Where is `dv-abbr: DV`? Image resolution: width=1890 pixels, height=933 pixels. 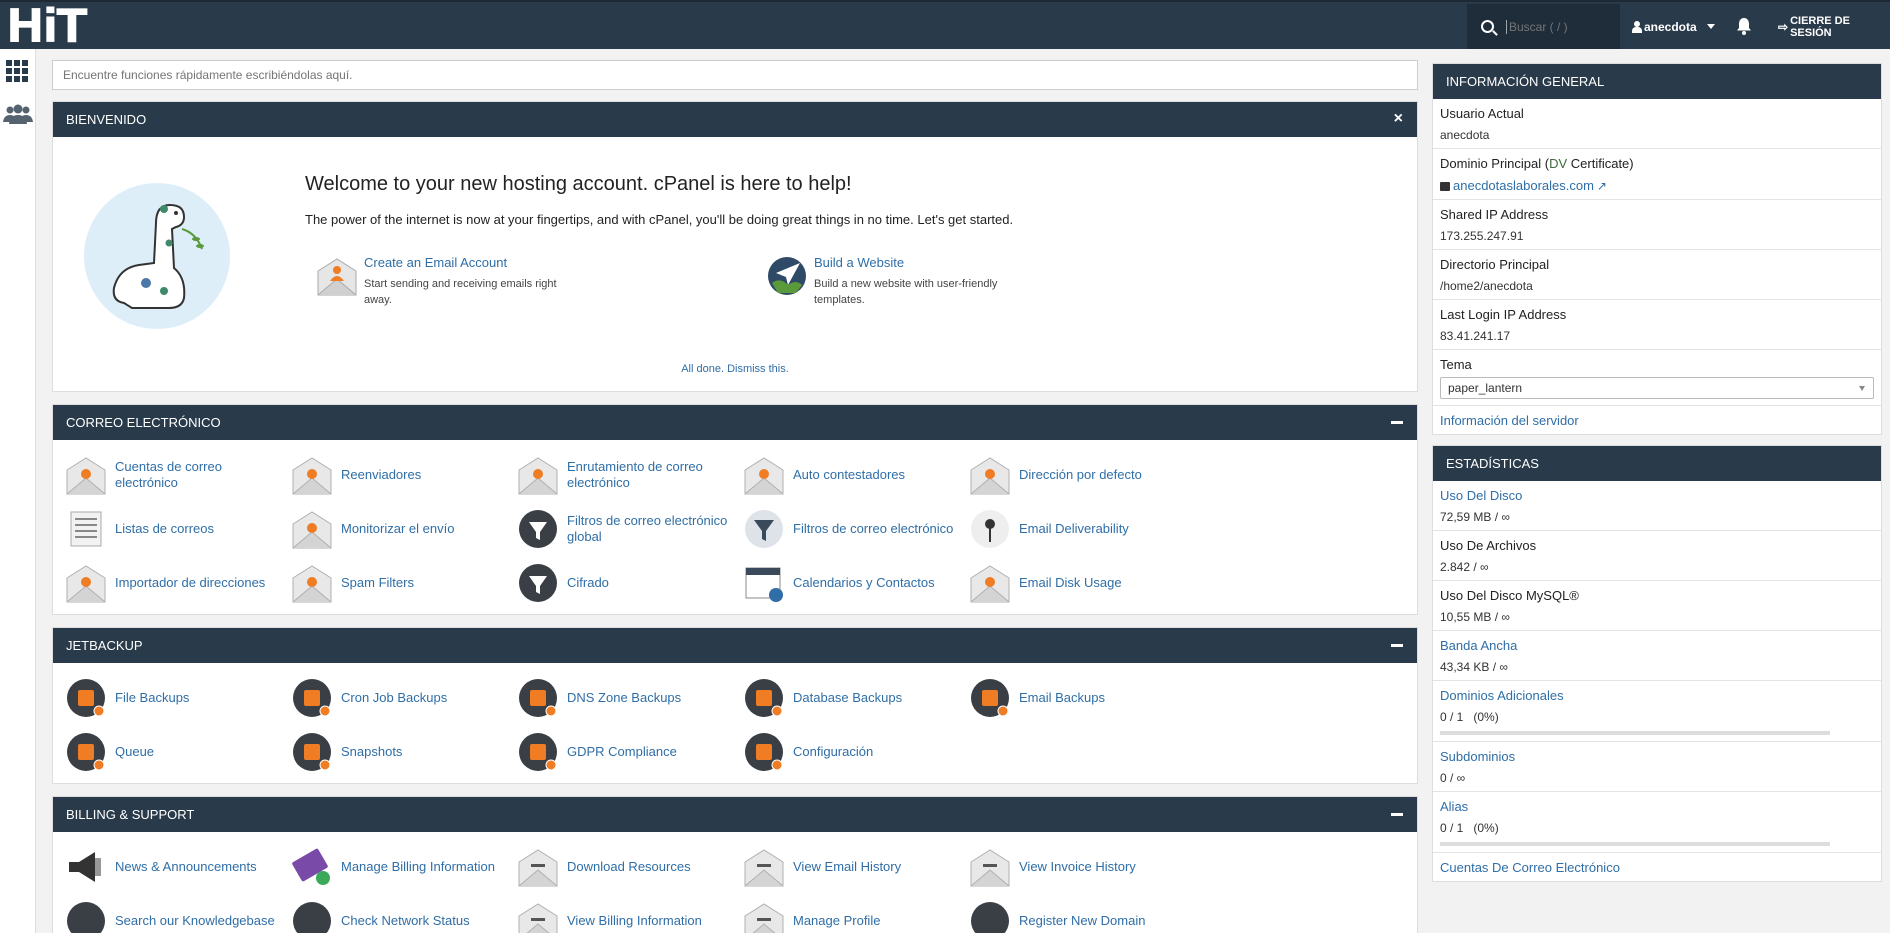
dv-abbr: DV is located at coordinates (1558, 163).